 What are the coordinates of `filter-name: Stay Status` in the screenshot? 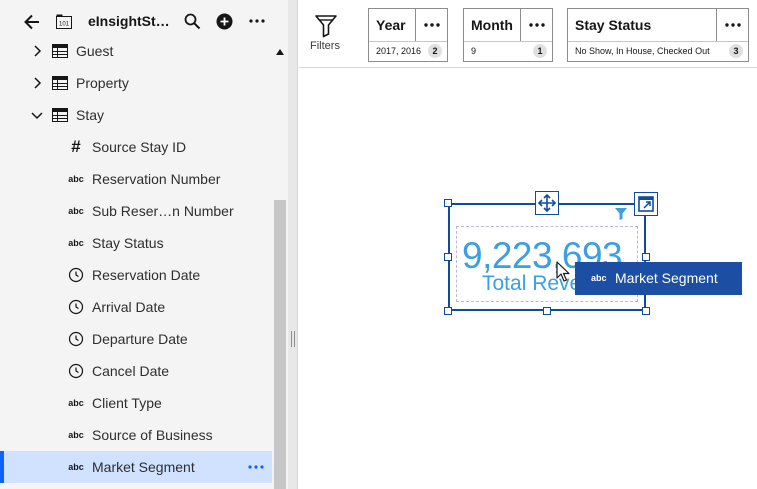 It's located at (613, 25).